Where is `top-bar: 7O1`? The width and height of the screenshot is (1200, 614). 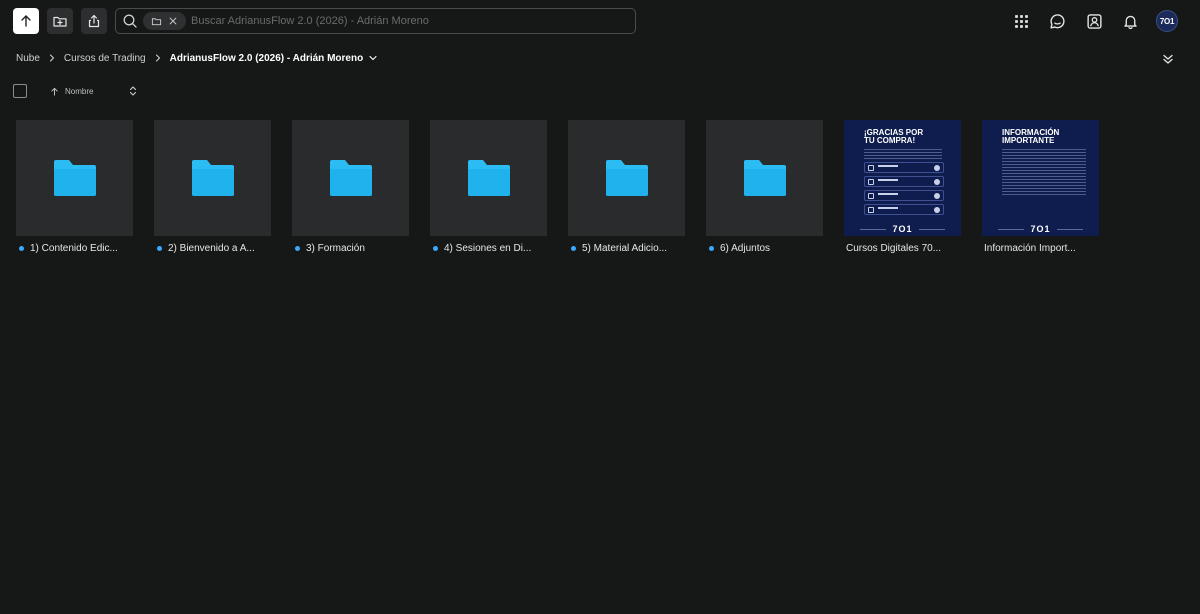
top-bar: 7O1 is located at coordinates (600, 21).